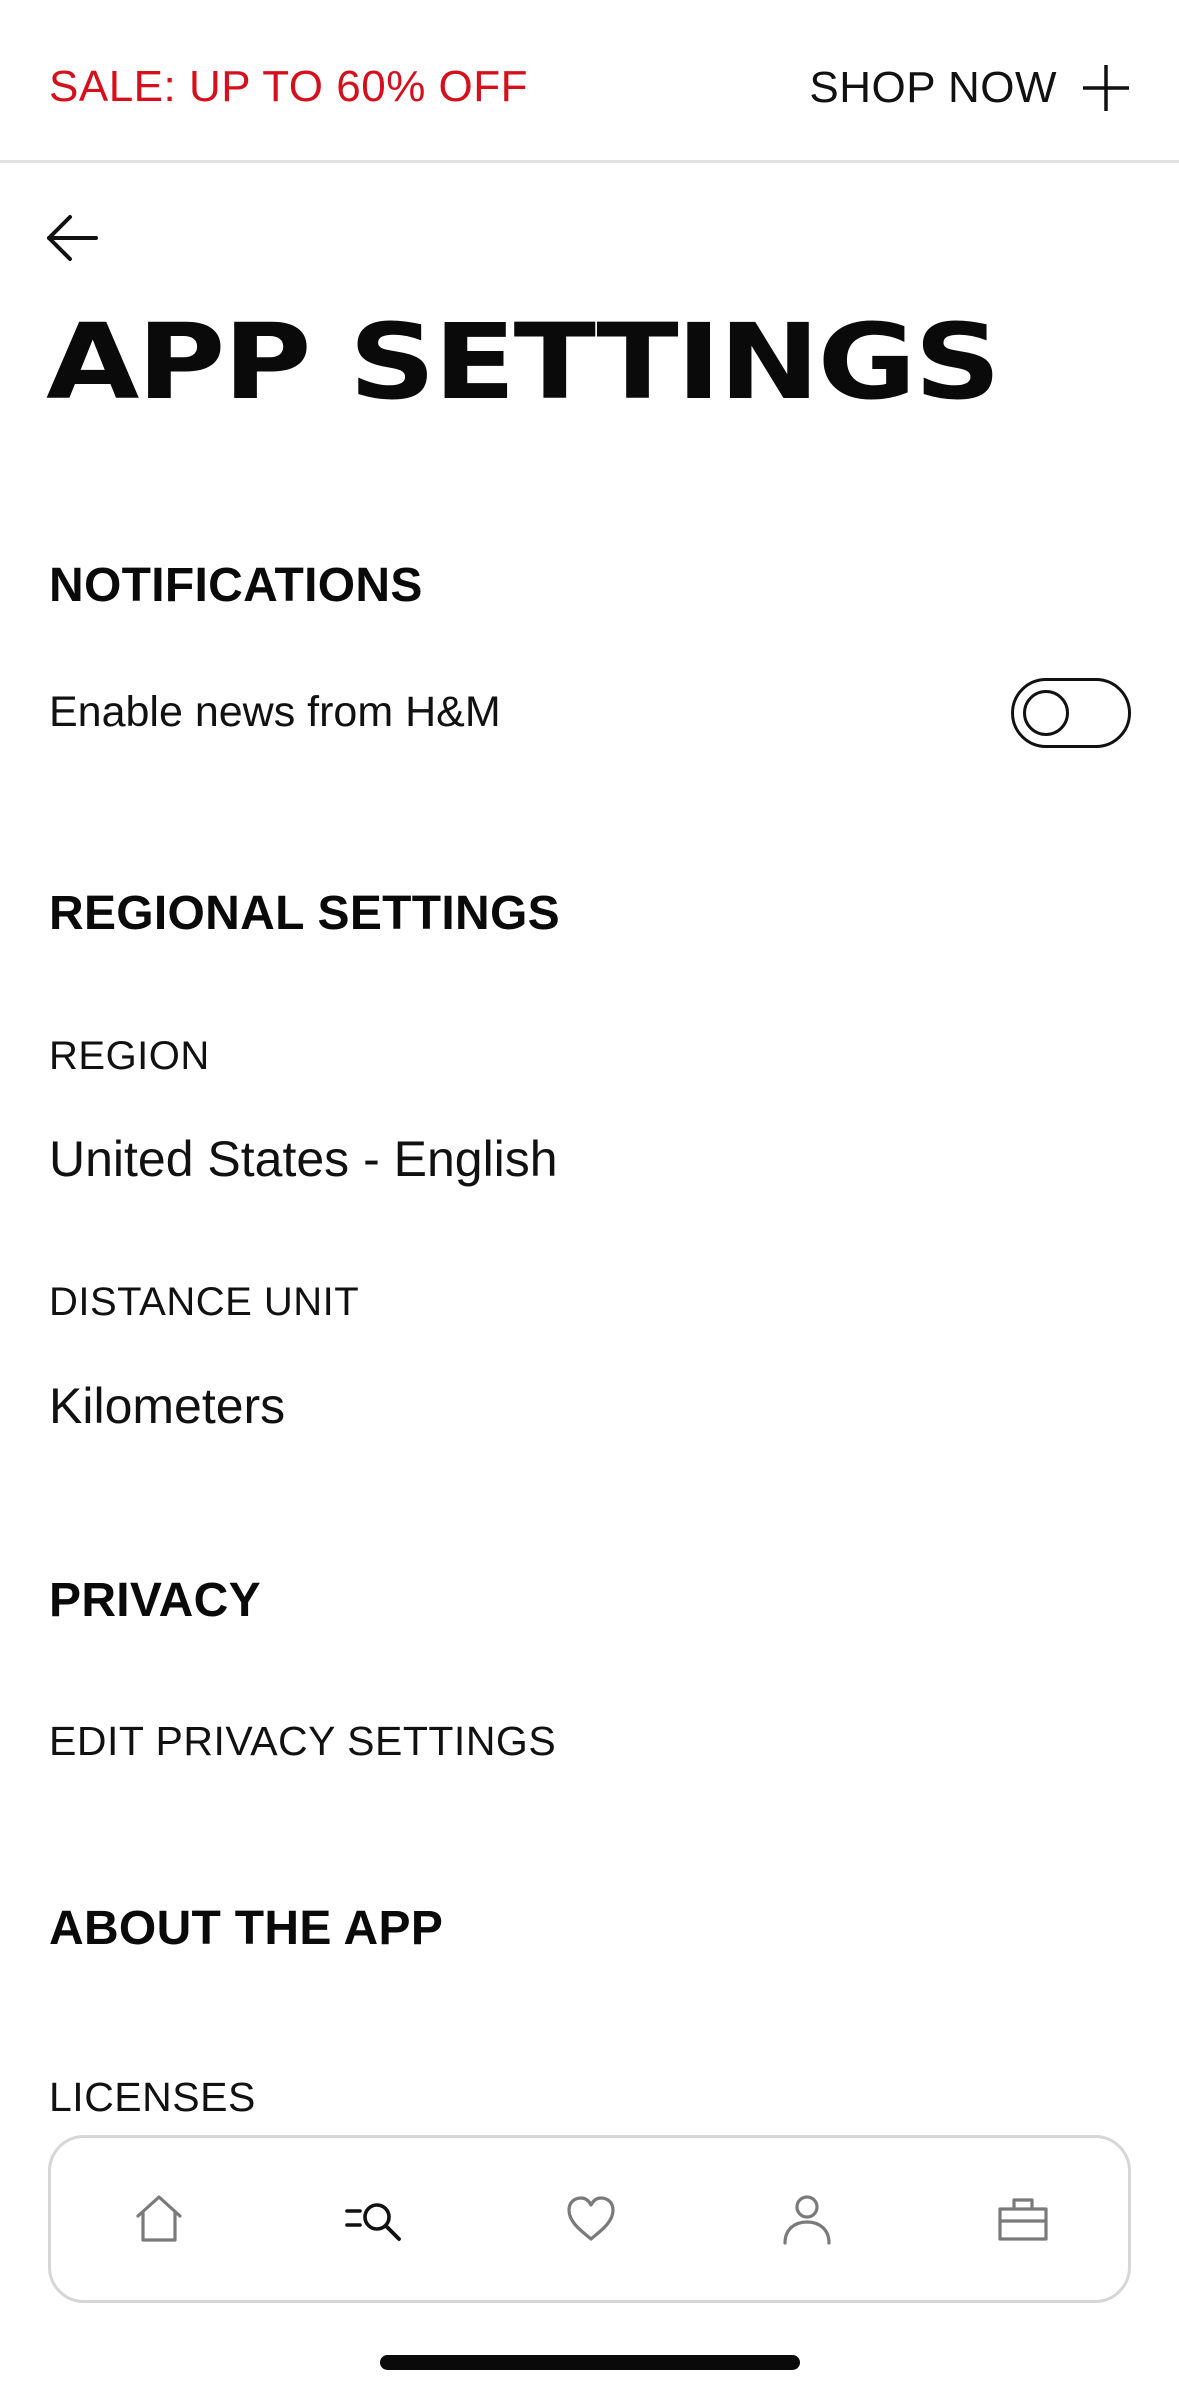 The width and height of the screenshot is (1179, 2396). What do you see at coordinates (523, 362) in the screenshot?
I see `page-title: APP SETTINGS` at bounding box center [523, 362].